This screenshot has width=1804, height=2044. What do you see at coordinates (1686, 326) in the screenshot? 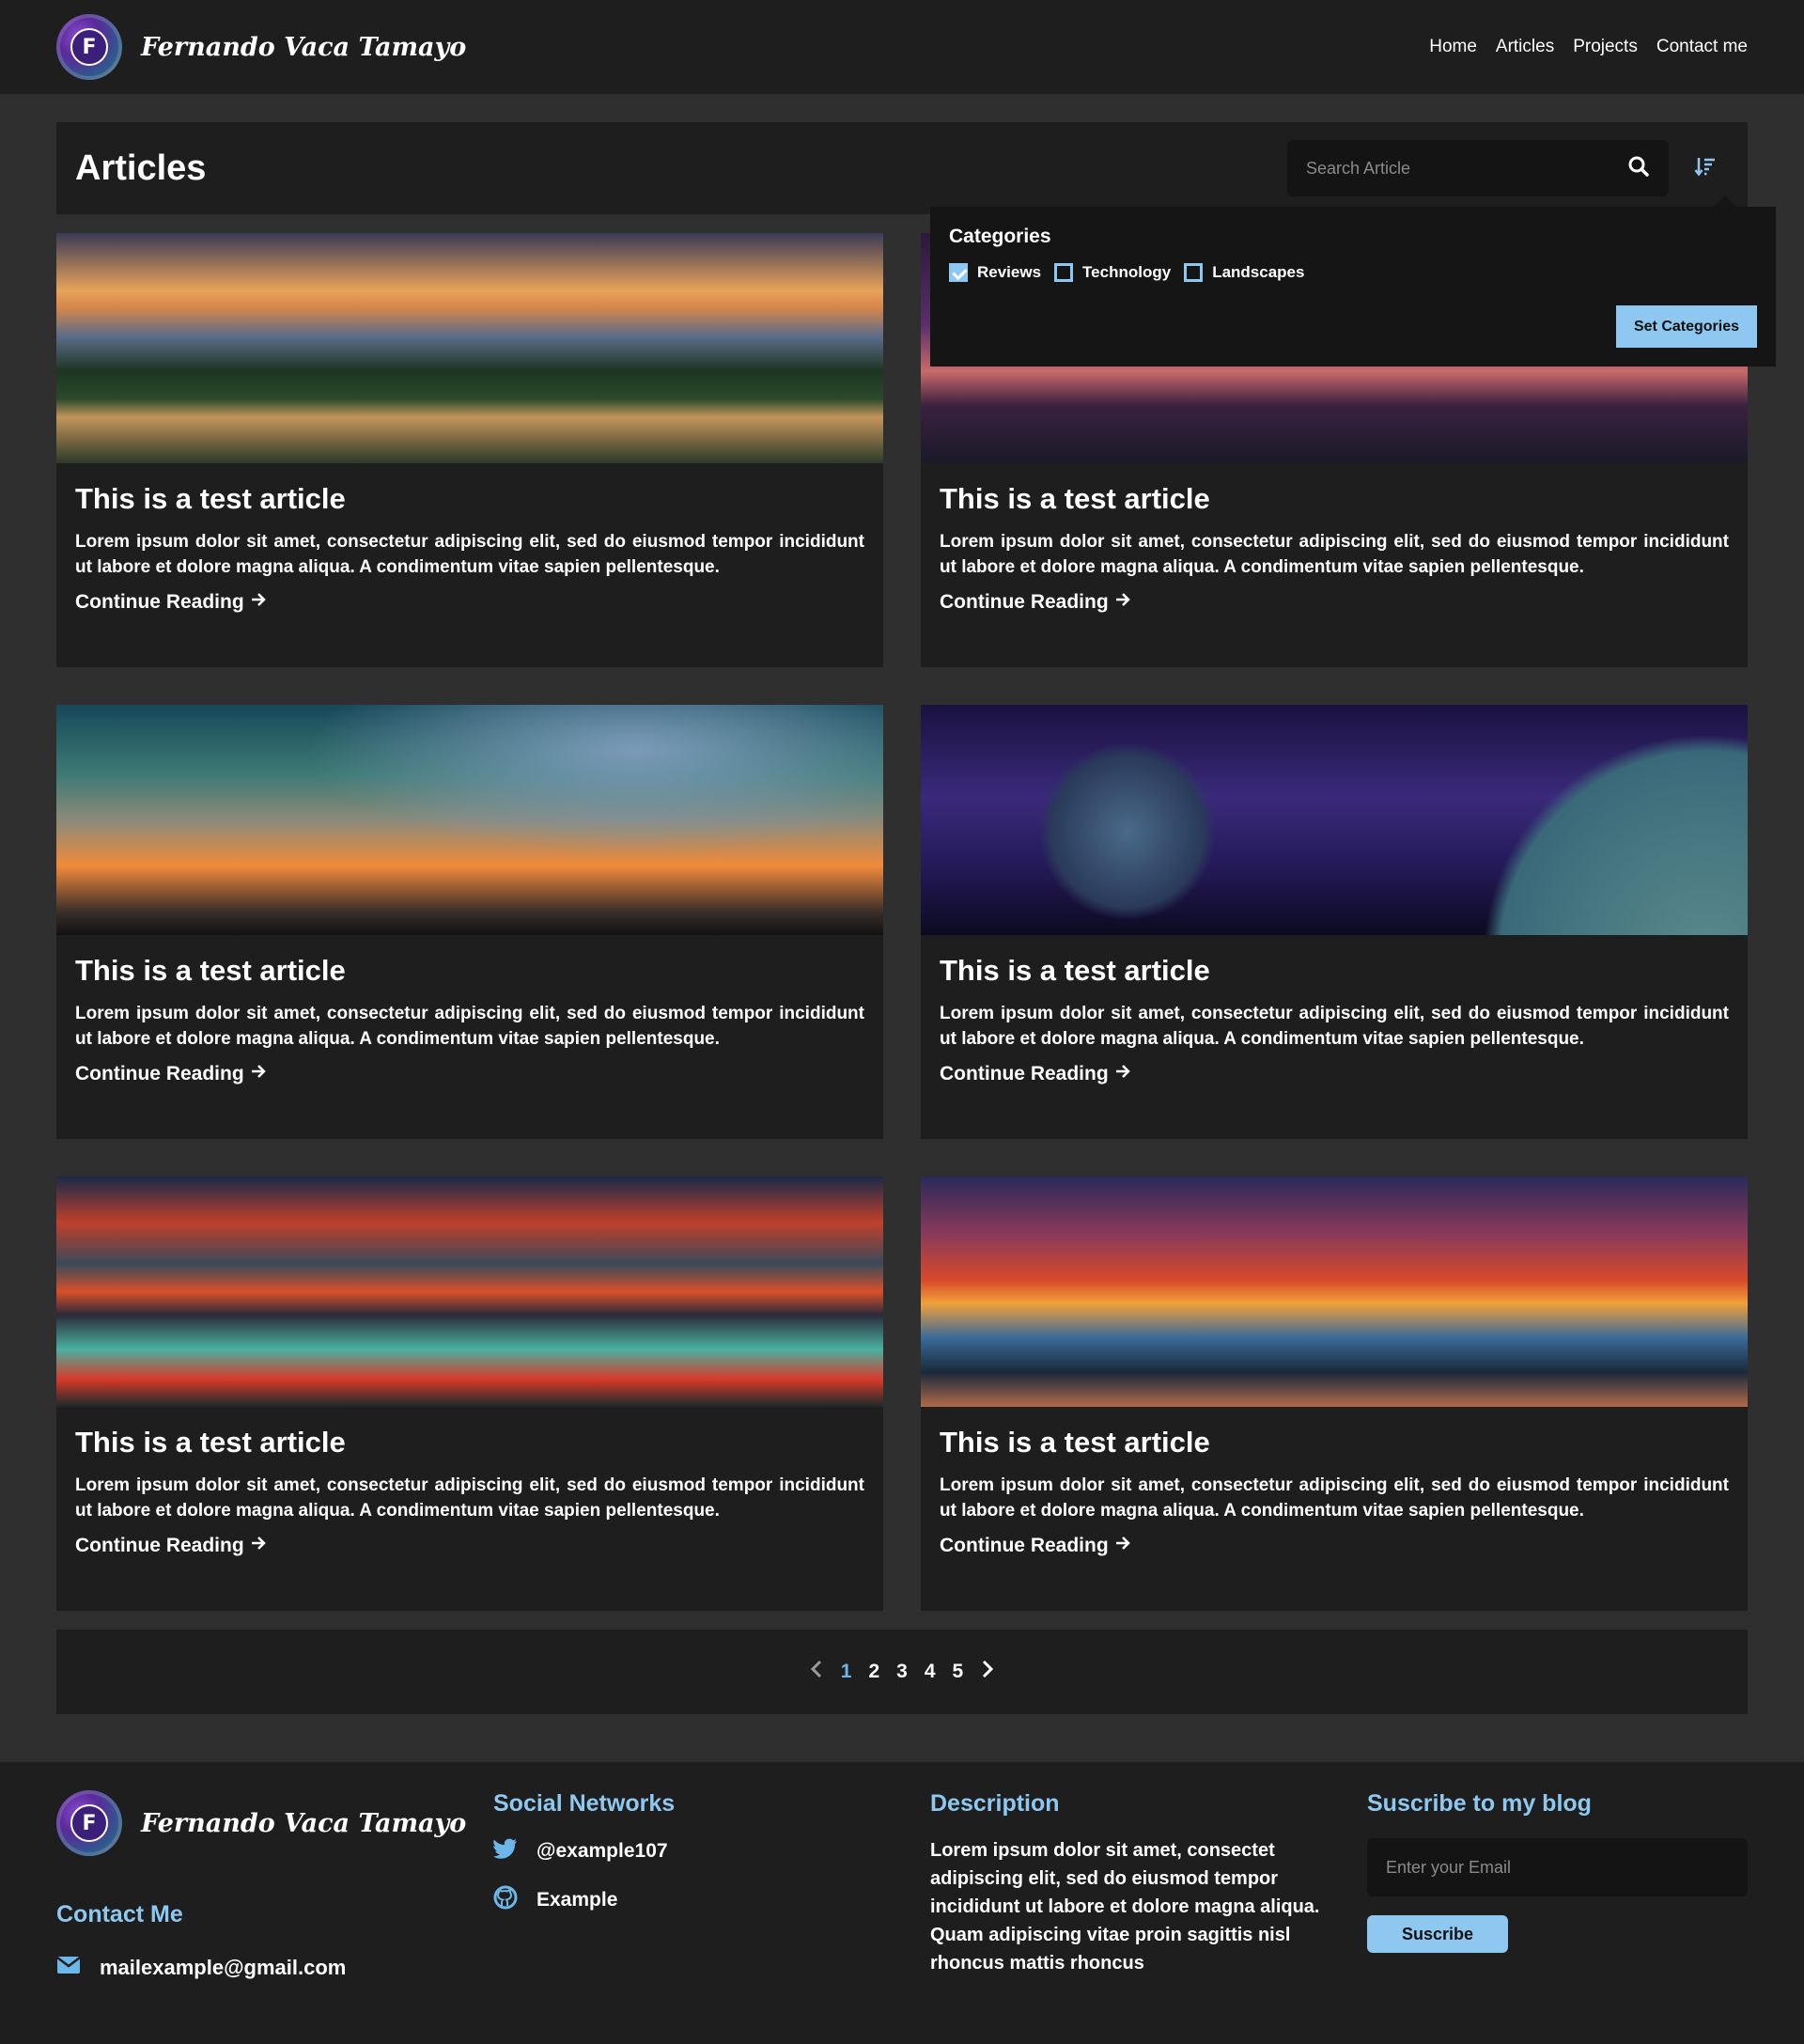
I see `set-categories-button: Set Categories` at bounding box center [1686, 326].